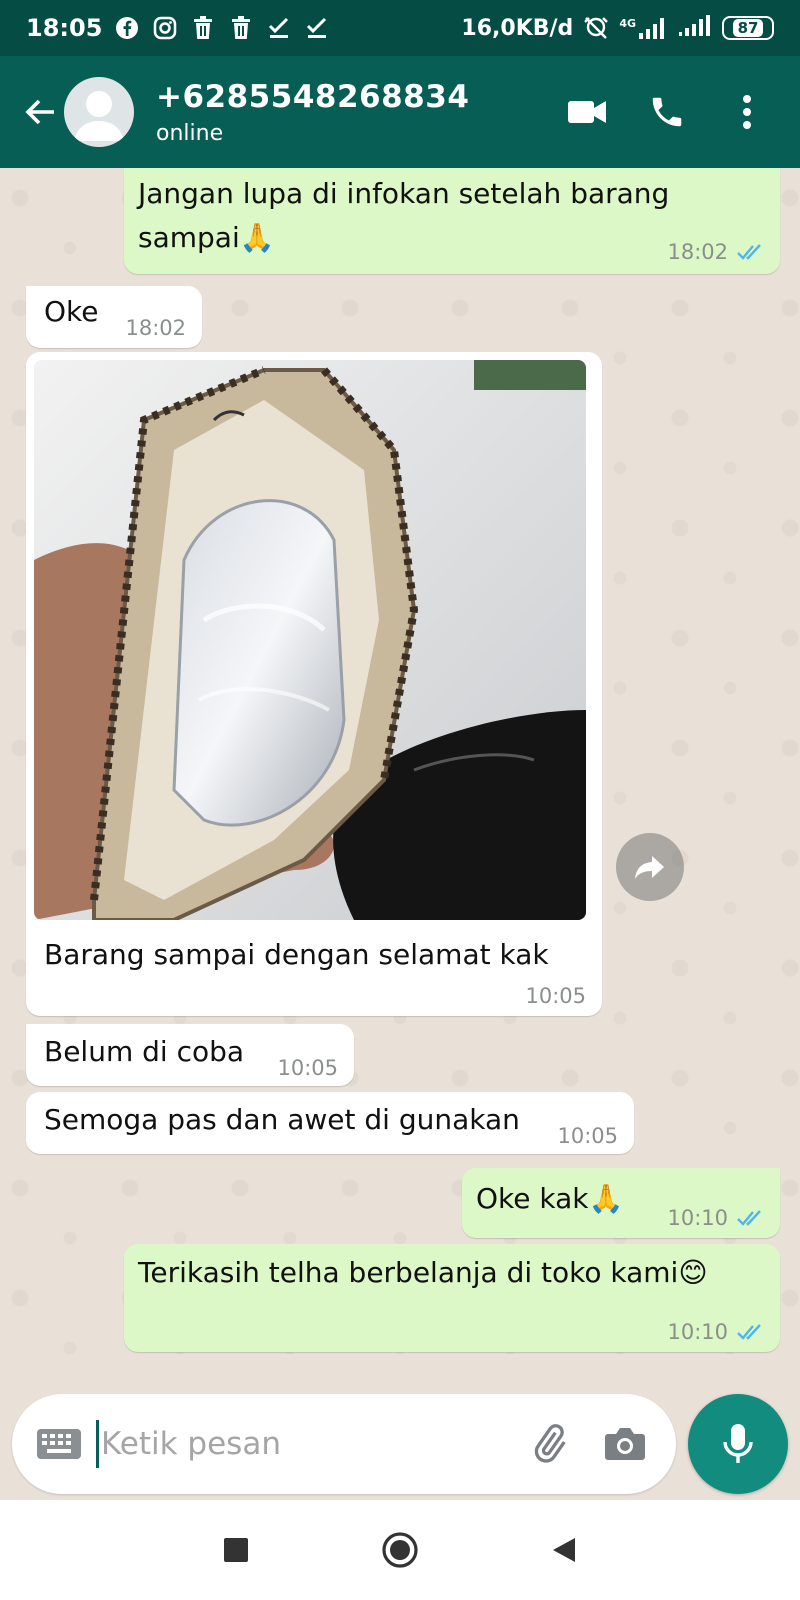 The width and height of the screenshot is (800, 1600). I want to click on mic-icon, so click(738, 1443).